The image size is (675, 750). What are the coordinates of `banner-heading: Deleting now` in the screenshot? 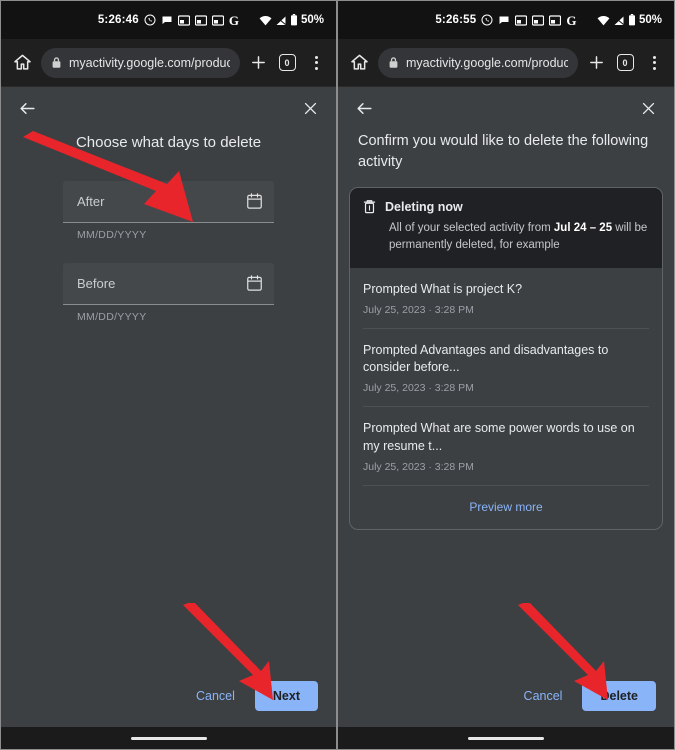 It's located at (424, 206).